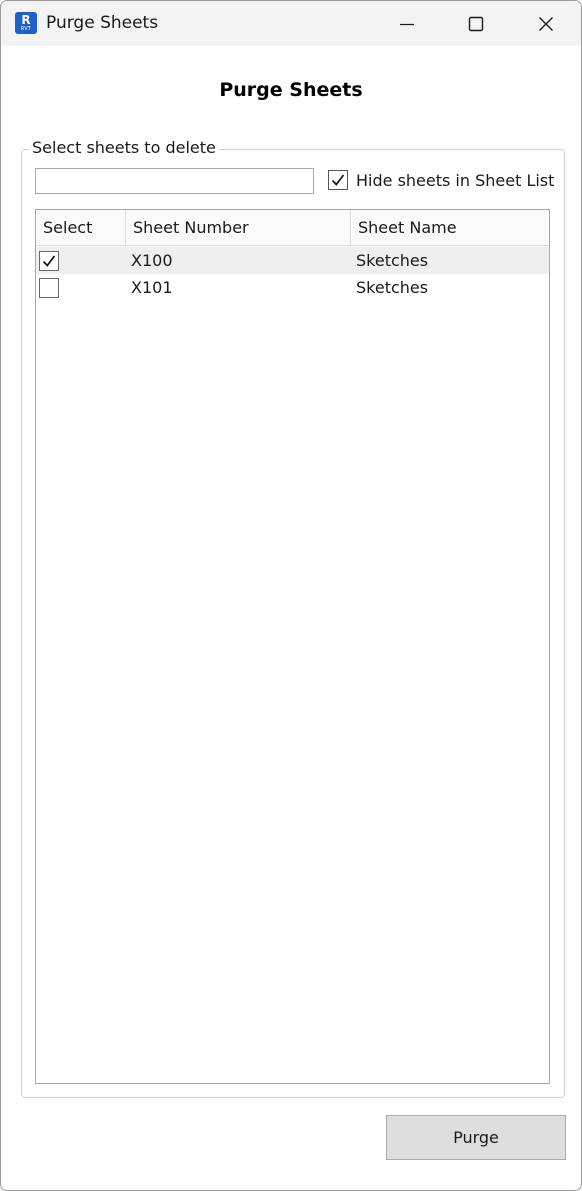 The height and width of the screenshot is (1191, 582). Describe the element at coordinates (81, 228) in the screenshot. I see `column-header-select: Select` at that location.